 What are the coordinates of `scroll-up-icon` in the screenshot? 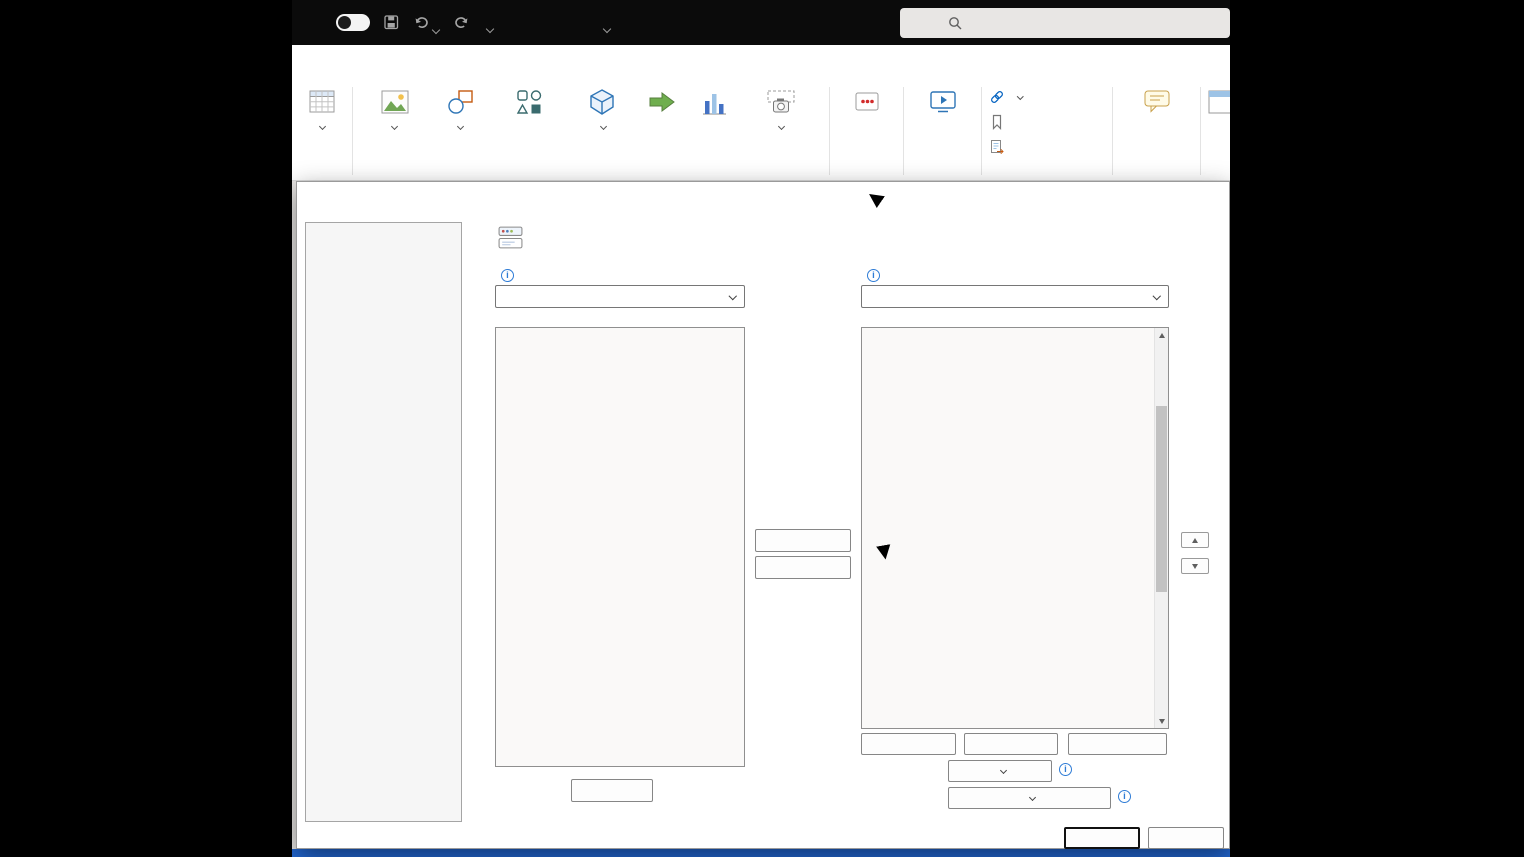 It's located at (1161, 335).